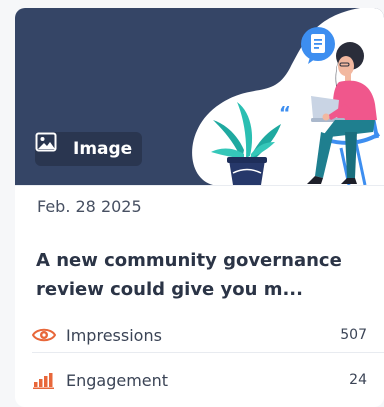  Describe the element at coordinates (44, 335) in the screenshot. I see `eye-icon` at that location.